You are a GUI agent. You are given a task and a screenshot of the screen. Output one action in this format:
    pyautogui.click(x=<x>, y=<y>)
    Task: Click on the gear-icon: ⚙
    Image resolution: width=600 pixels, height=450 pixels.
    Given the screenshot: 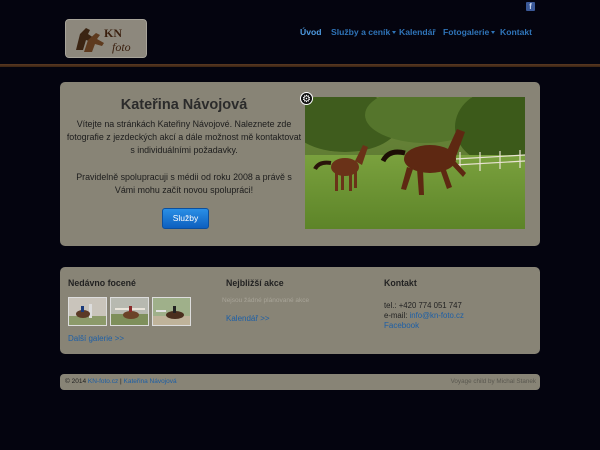 What is the action you would take?
    pyautogui.click(x=306, y=98)
    